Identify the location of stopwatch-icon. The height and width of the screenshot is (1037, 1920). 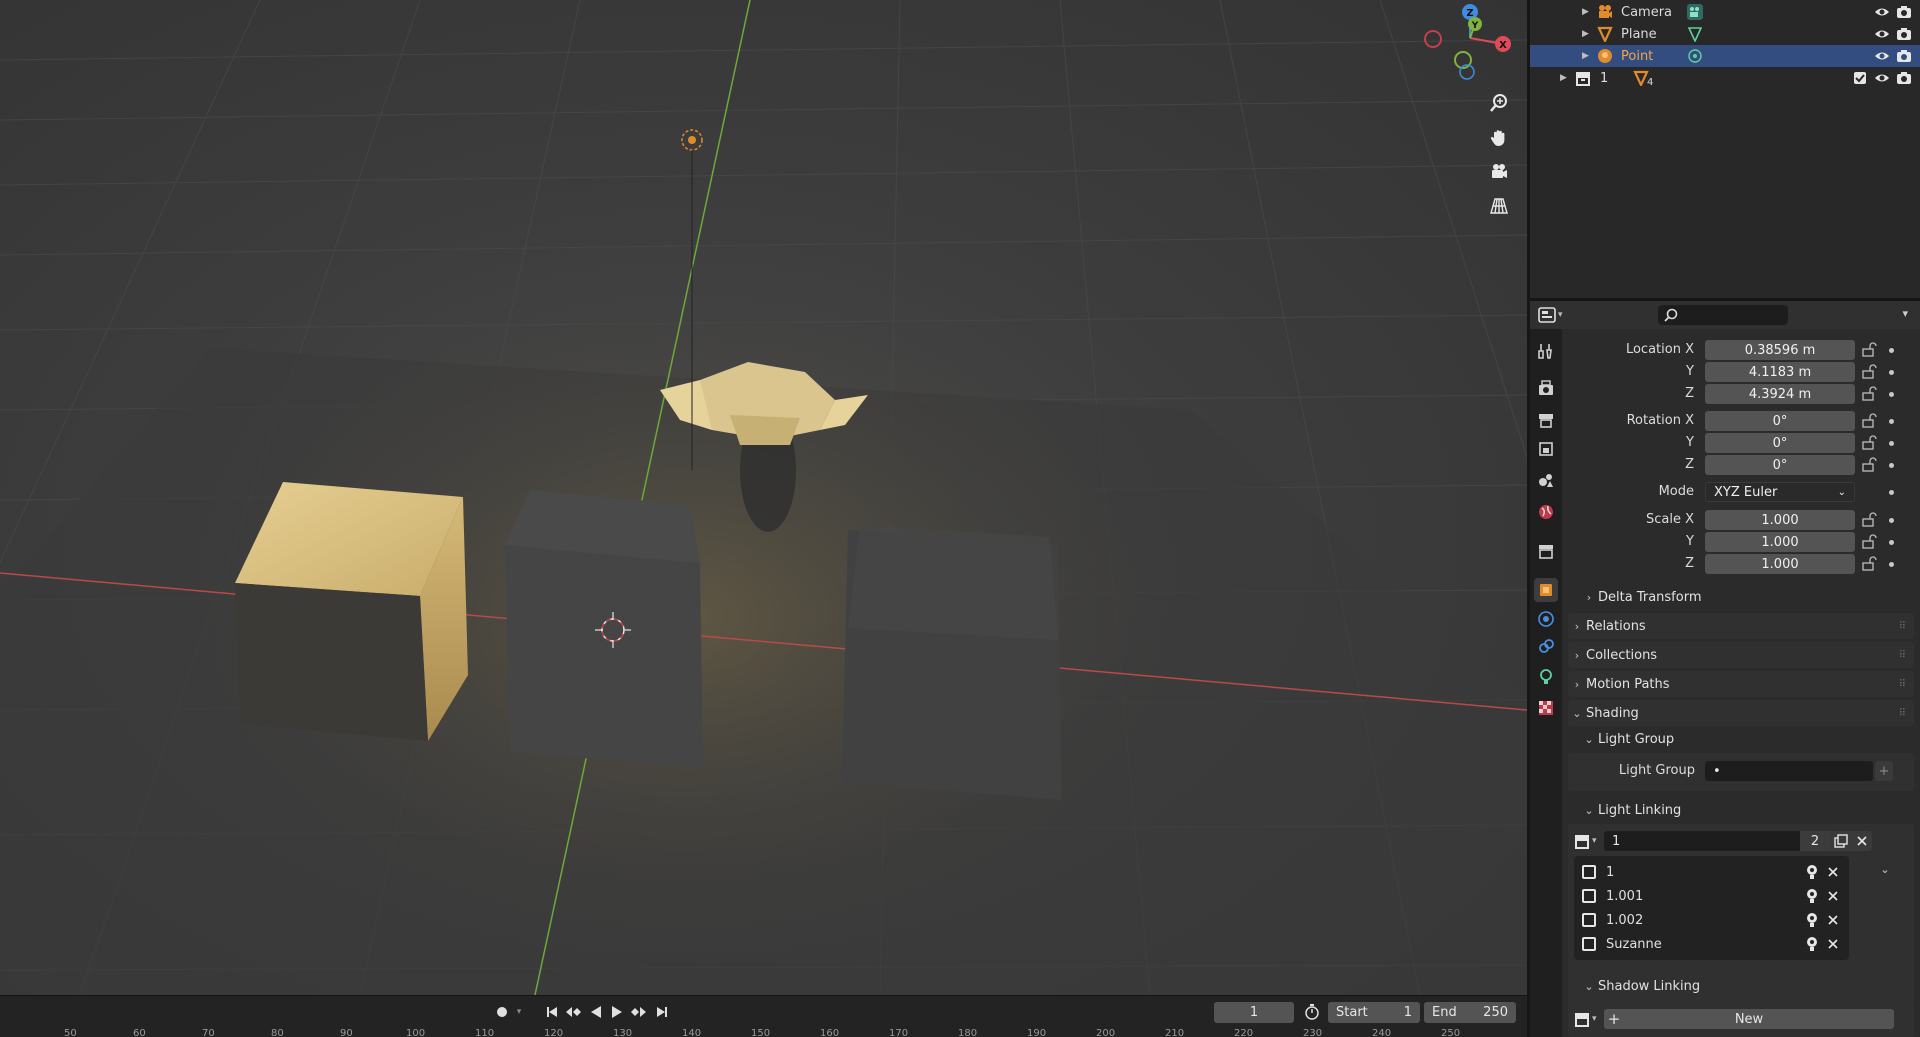
(1312, 1012).